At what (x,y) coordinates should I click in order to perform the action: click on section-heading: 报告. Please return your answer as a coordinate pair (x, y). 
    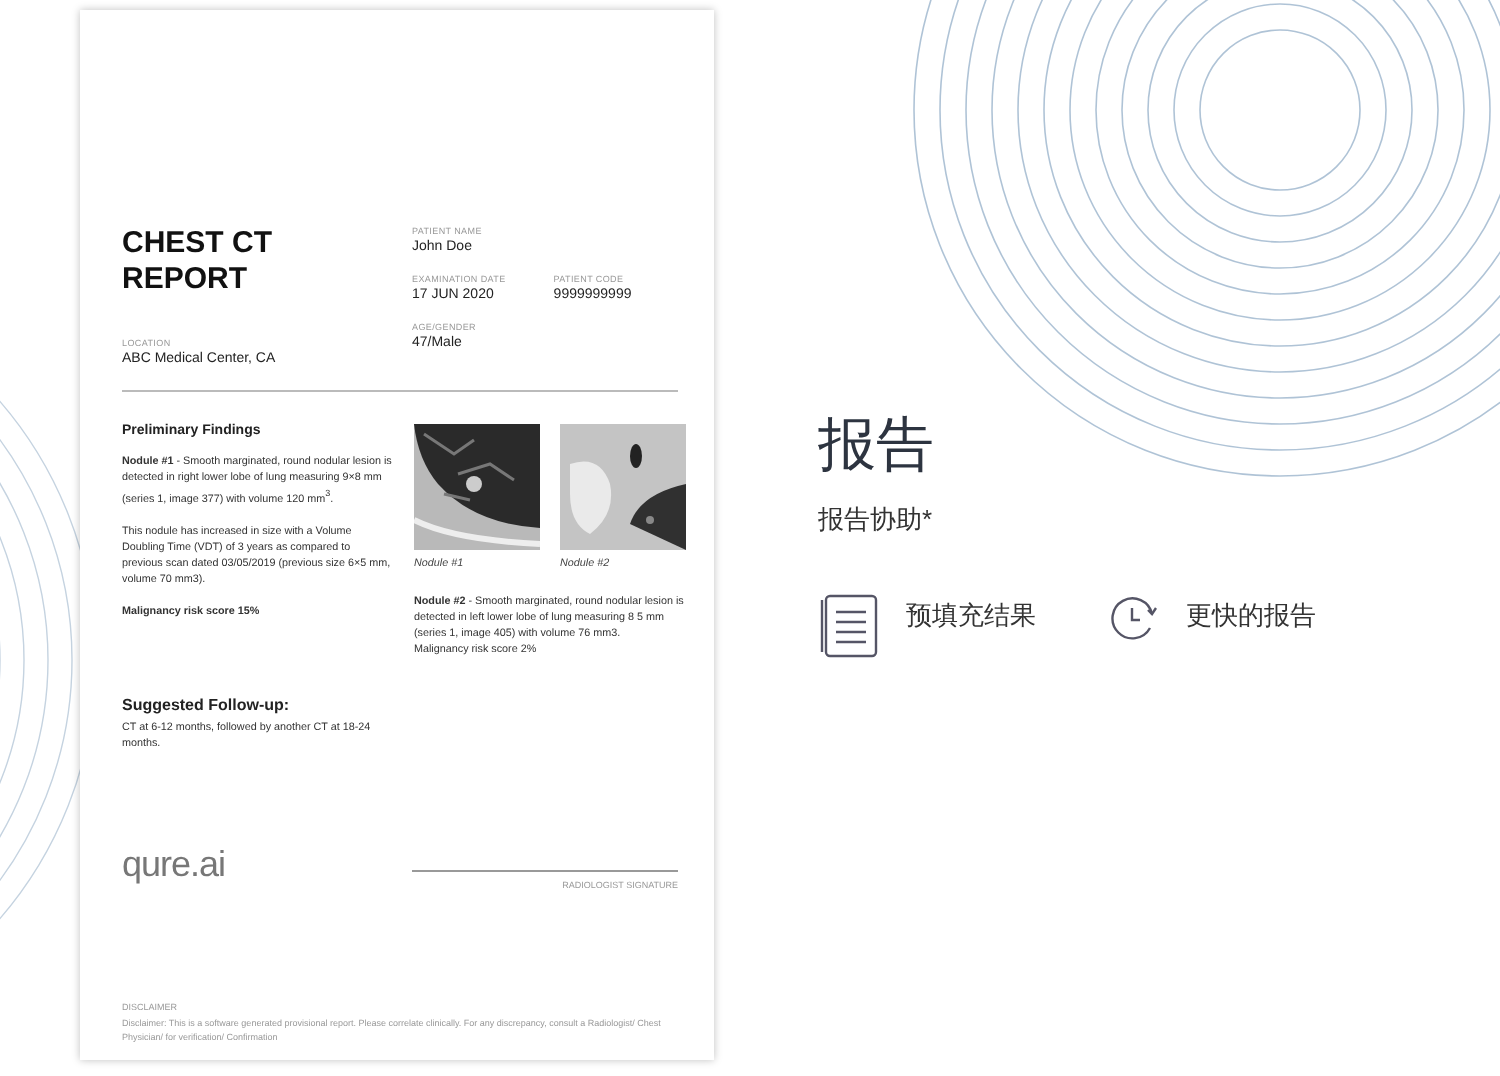
    Looking at the image, I should click on (877, 447).